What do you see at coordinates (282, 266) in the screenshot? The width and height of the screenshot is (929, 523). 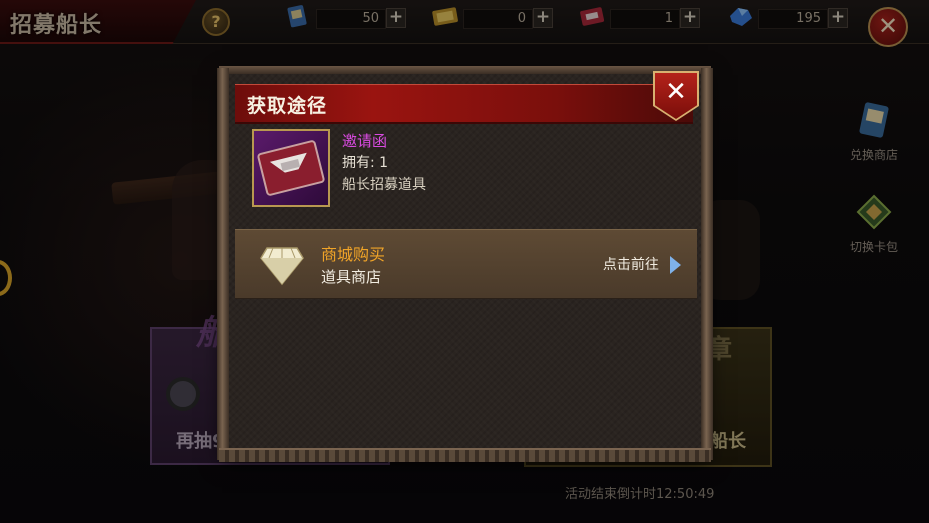 I see `diamond-icon` at bounding box center [282, 266].